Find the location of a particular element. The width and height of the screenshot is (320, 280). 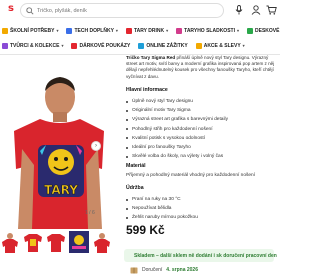

logo: s is located at coordinates (11, 9).